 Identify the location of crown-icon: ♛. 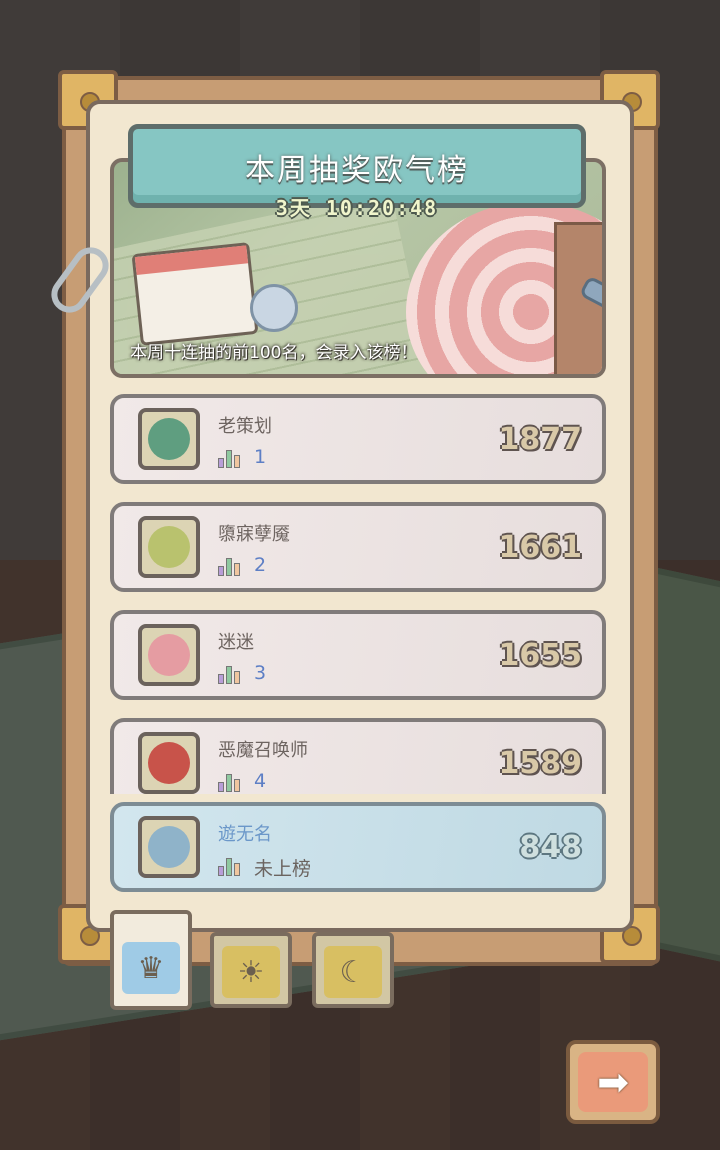
(151, 968).